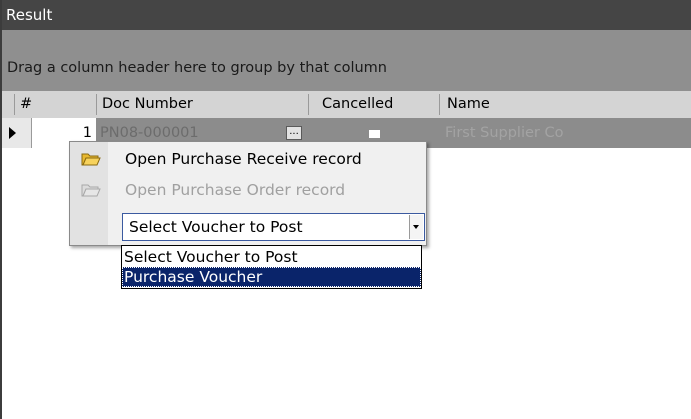  I want to click on menu-item-label: Open Purchase Receive record, so click(243, 159).